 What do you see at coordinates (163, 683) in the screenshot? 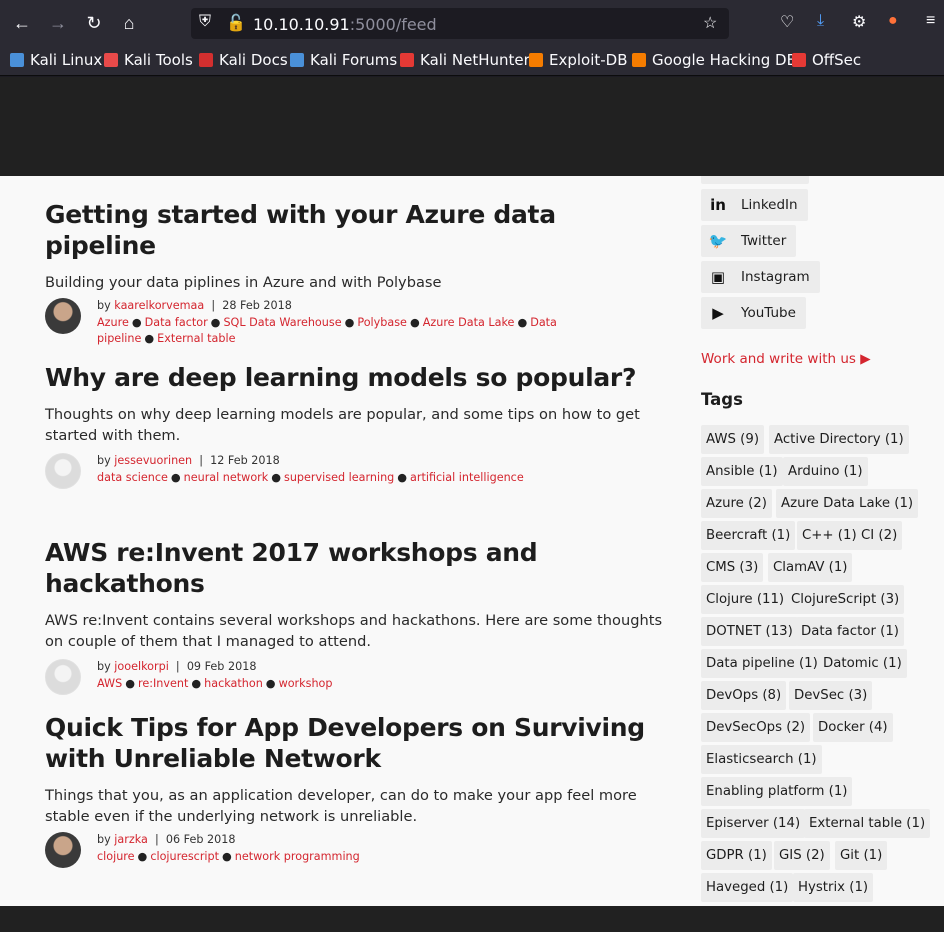
I see `tag-link: re:Invent` at bounding box center [163, 683].